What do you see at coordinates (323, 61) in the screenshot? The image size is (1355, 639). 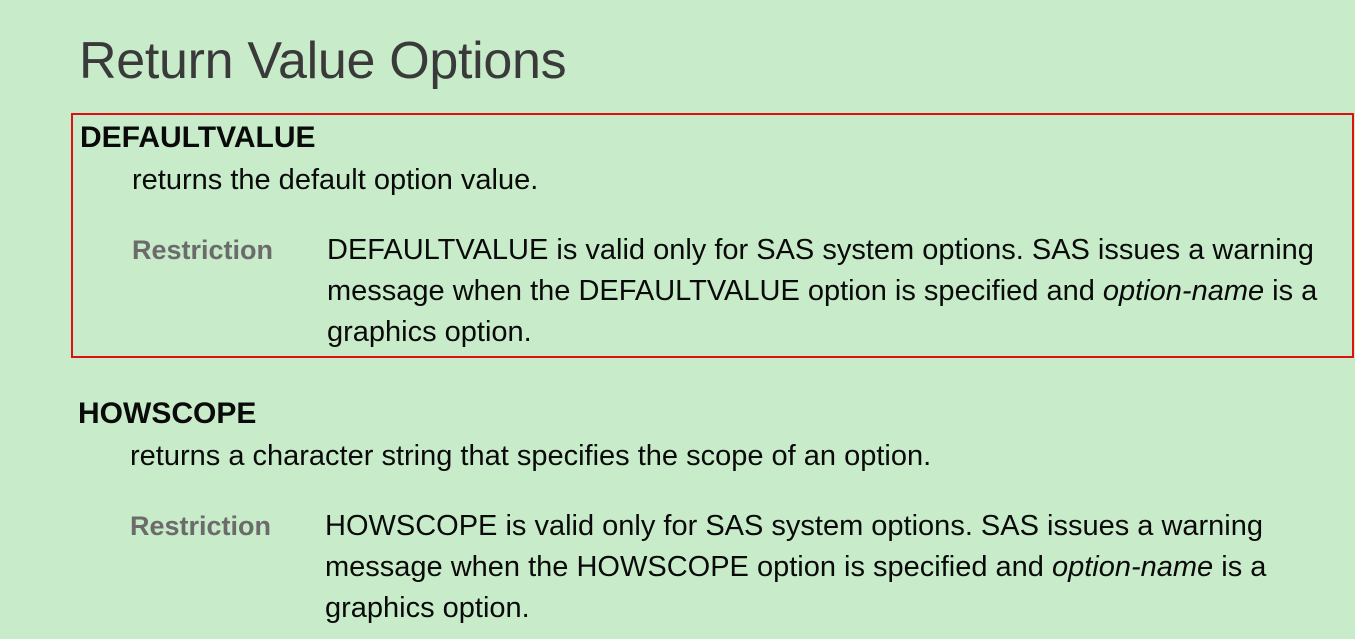 I see `page-title: Return Value Options` at bounding box center [323, 61].